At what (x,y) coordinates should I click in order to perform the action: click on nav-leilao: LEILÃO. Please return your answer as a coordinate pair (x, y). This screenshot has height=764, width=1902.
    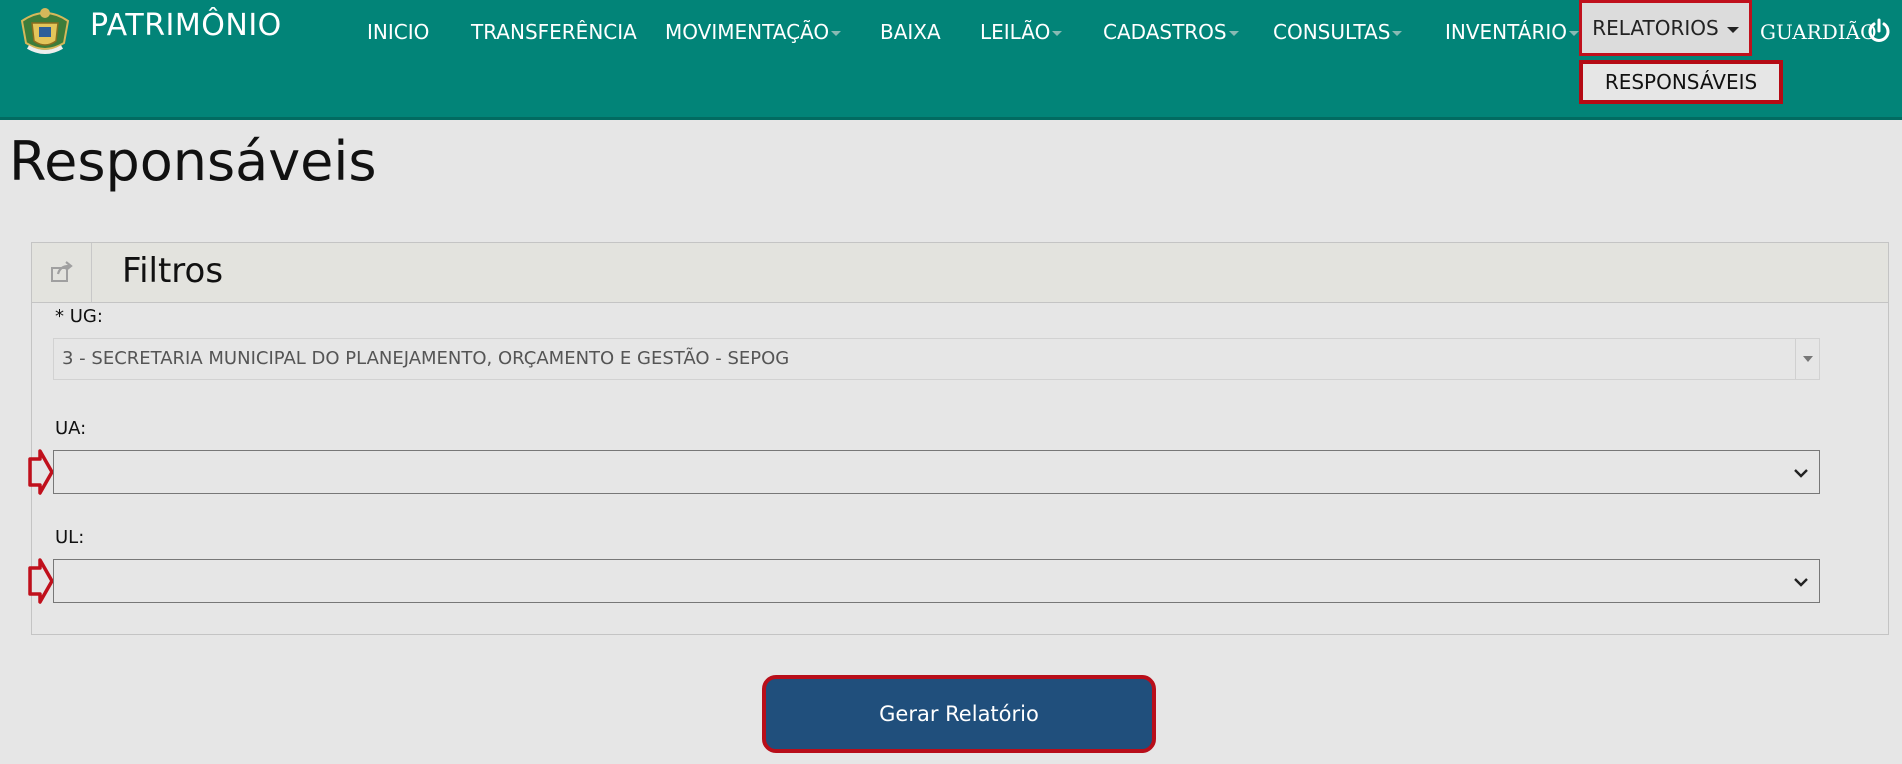
    Looking at the image, I should click on (1021, 32).